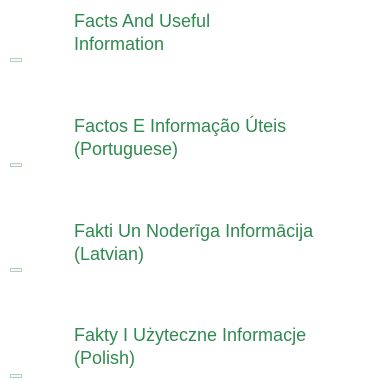 Image resolution: width=382 pixels, height=381 pixels. I want to click on facts-useful-information-link: Facts And Useful Information, so click(224, 33).